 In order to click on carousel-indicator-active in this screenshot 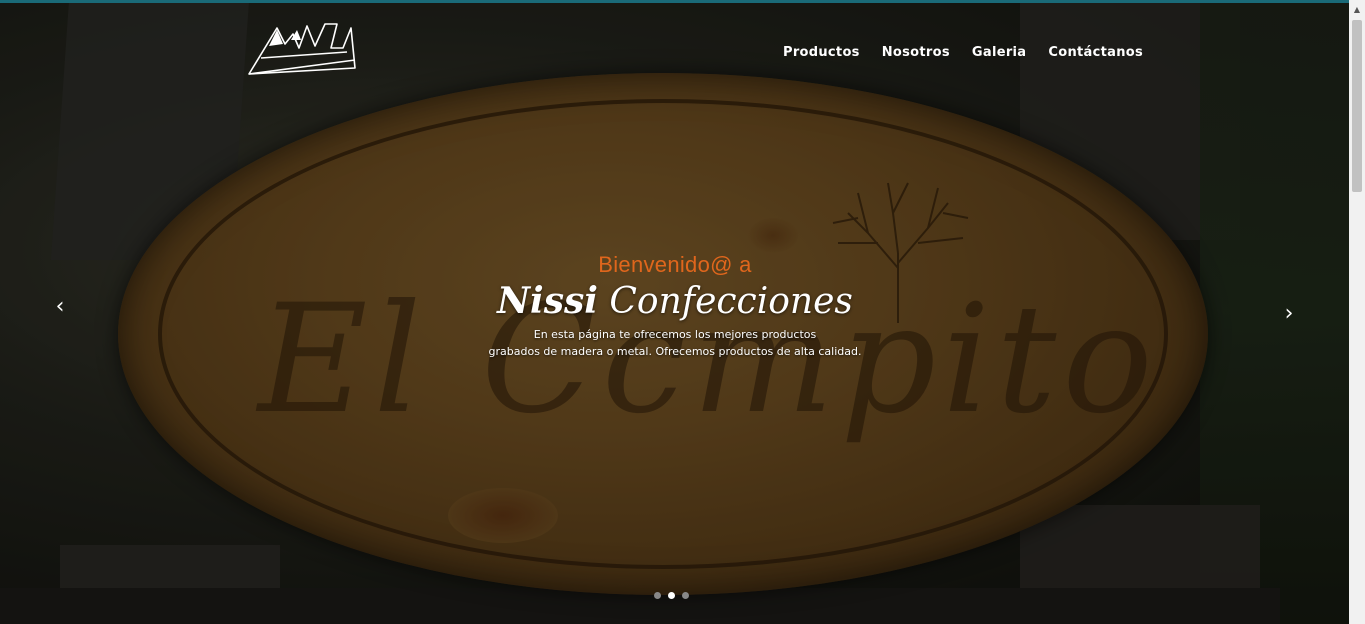, I will do `click(671, 595)`.